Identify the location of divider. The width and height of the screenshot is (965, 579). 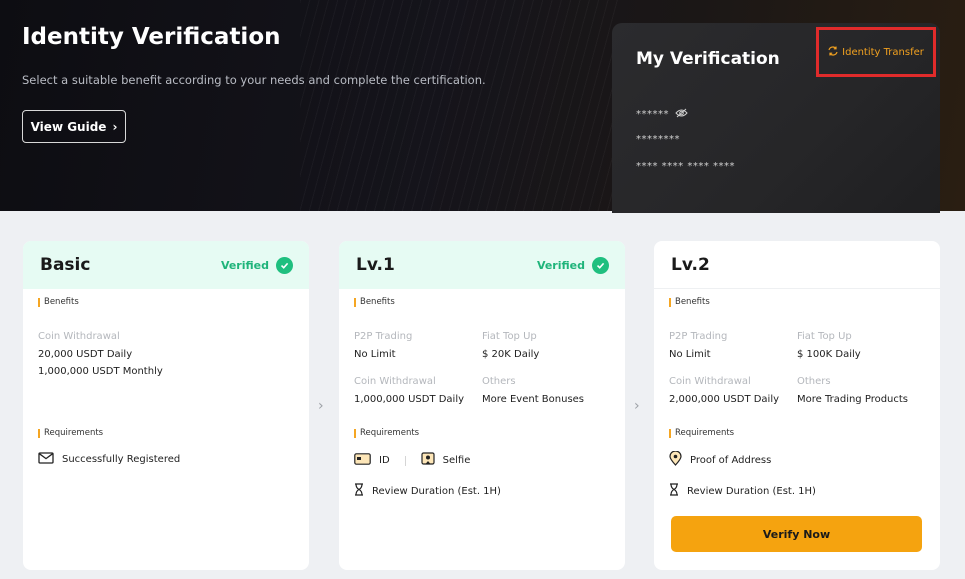
(405, 460).